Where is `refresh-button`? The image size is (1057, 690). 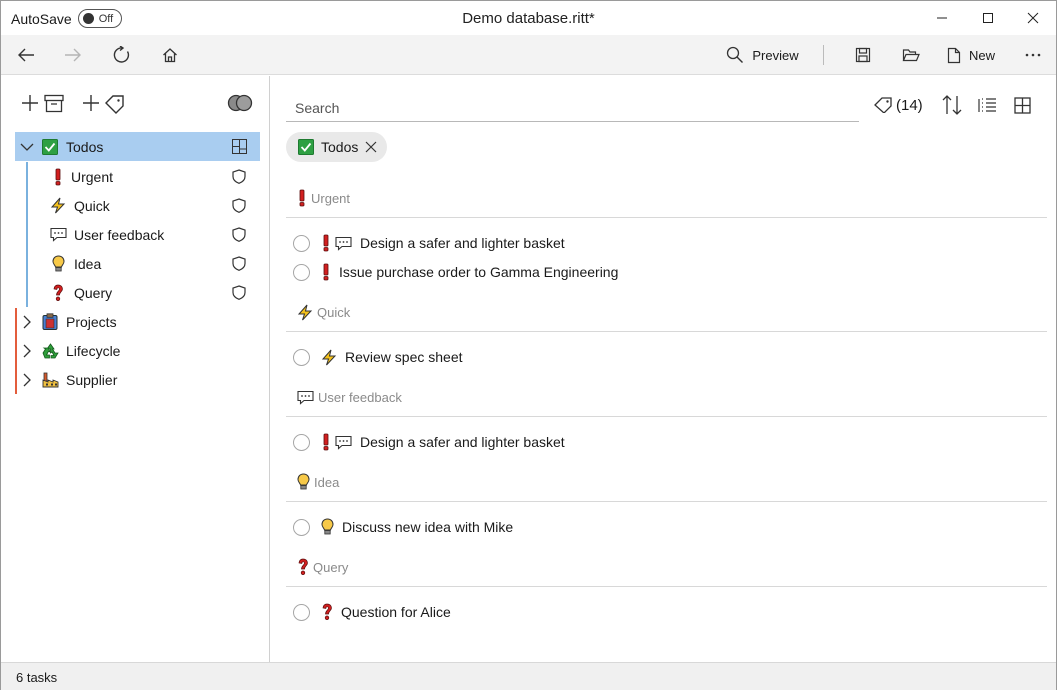
refresh-button is located at coordinates (122, 55).